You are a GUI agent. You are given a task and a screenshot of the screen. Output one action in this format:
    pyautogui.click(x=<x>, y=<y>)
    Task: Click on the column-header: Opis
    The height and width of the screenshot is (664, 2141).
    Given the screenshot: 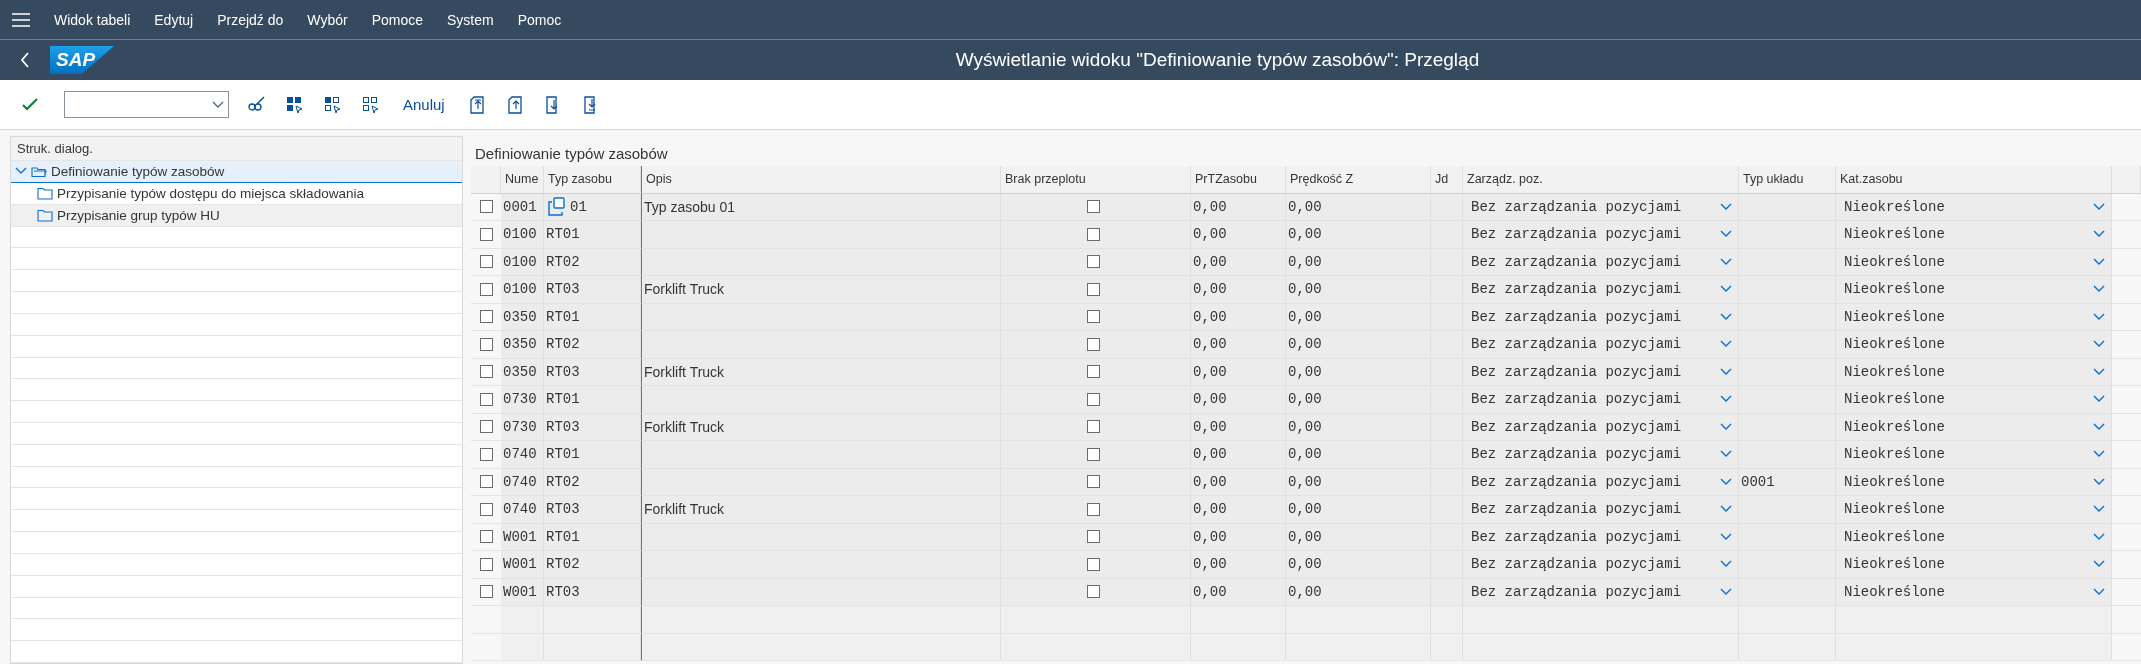 What is the action you would take?
    pyautogui.click(x=821, y=180)
    